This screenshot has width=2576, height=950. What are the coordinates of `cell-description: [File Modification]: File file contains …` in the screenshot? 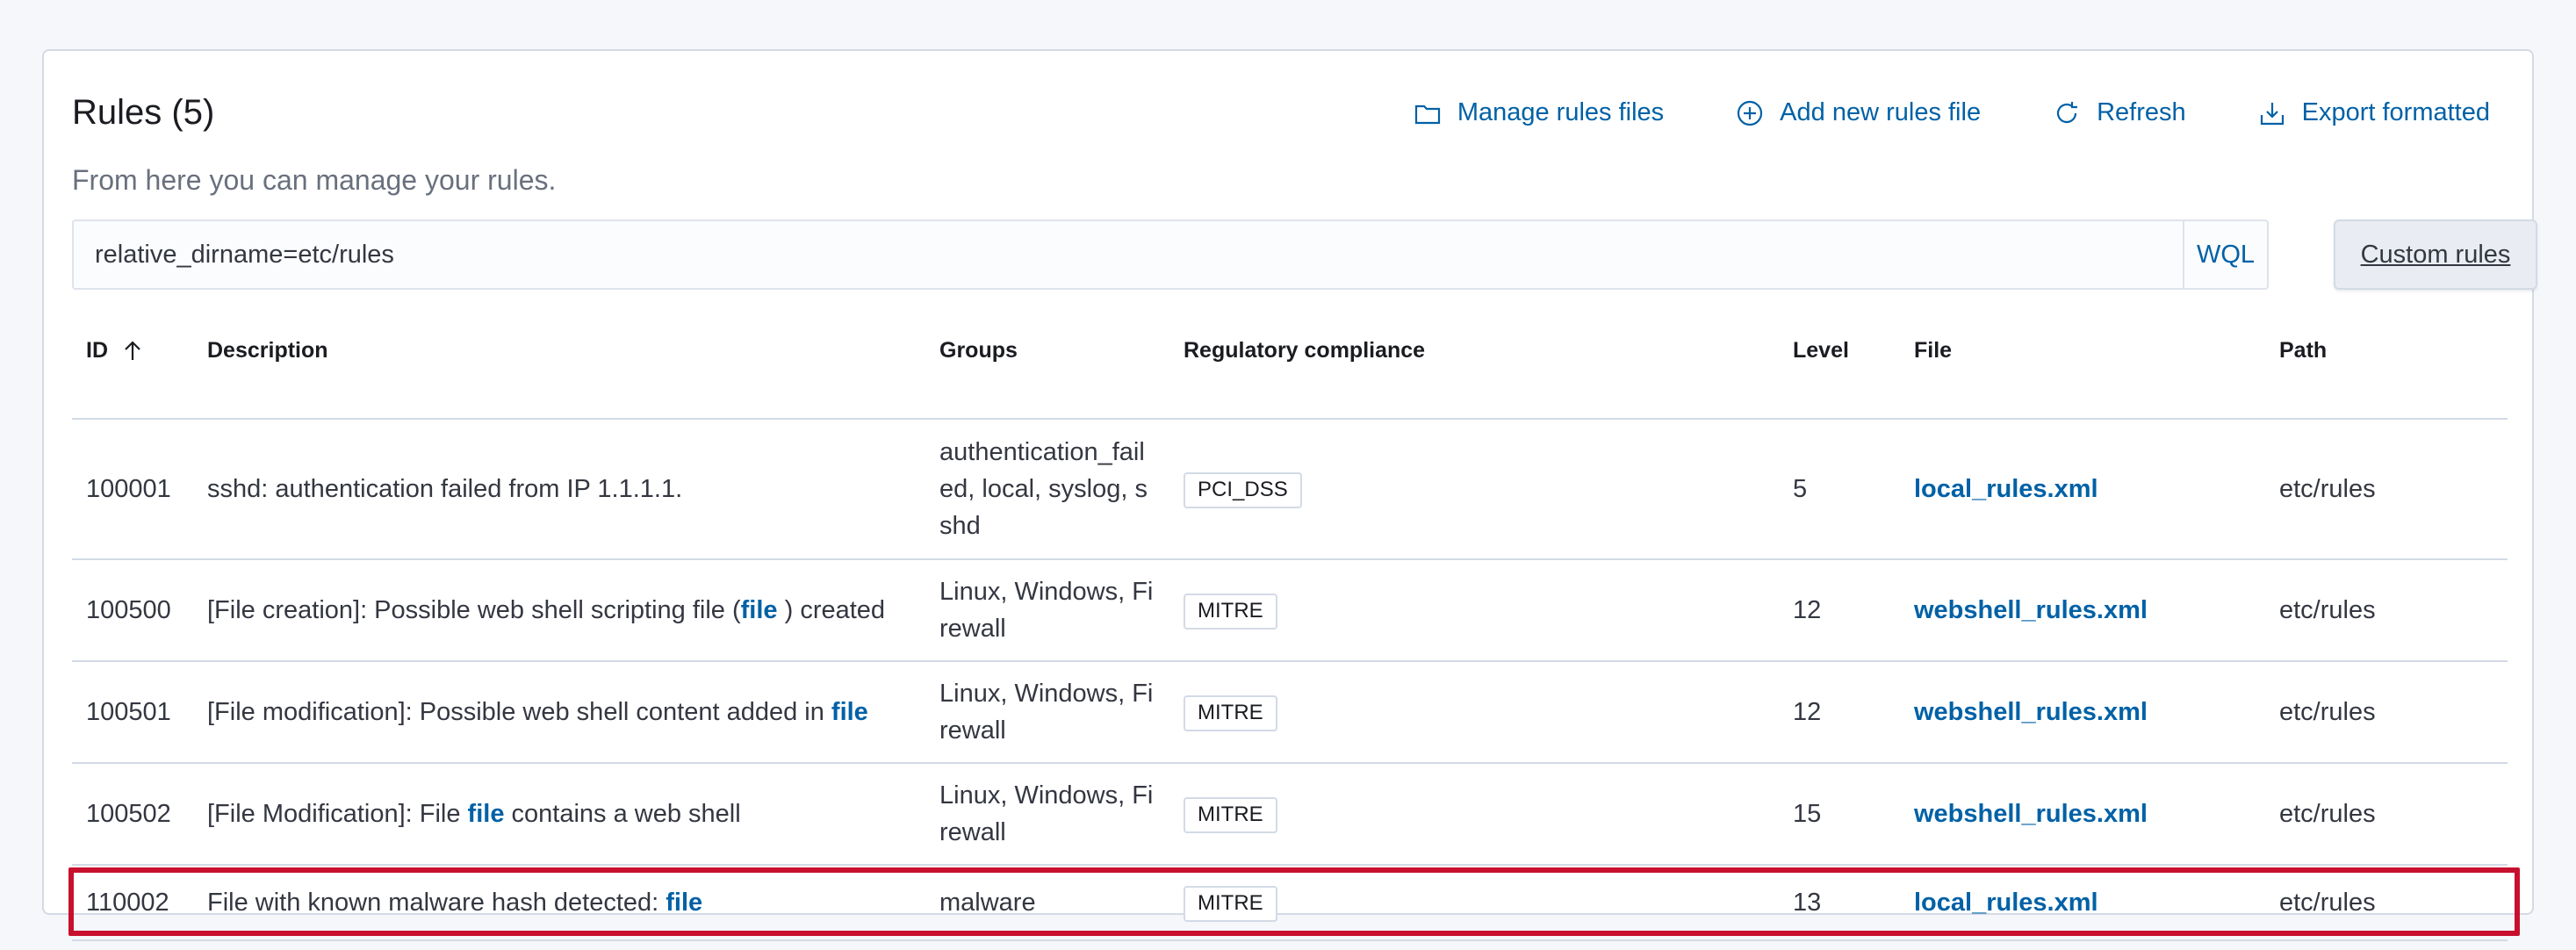 It's located at (559, 814).